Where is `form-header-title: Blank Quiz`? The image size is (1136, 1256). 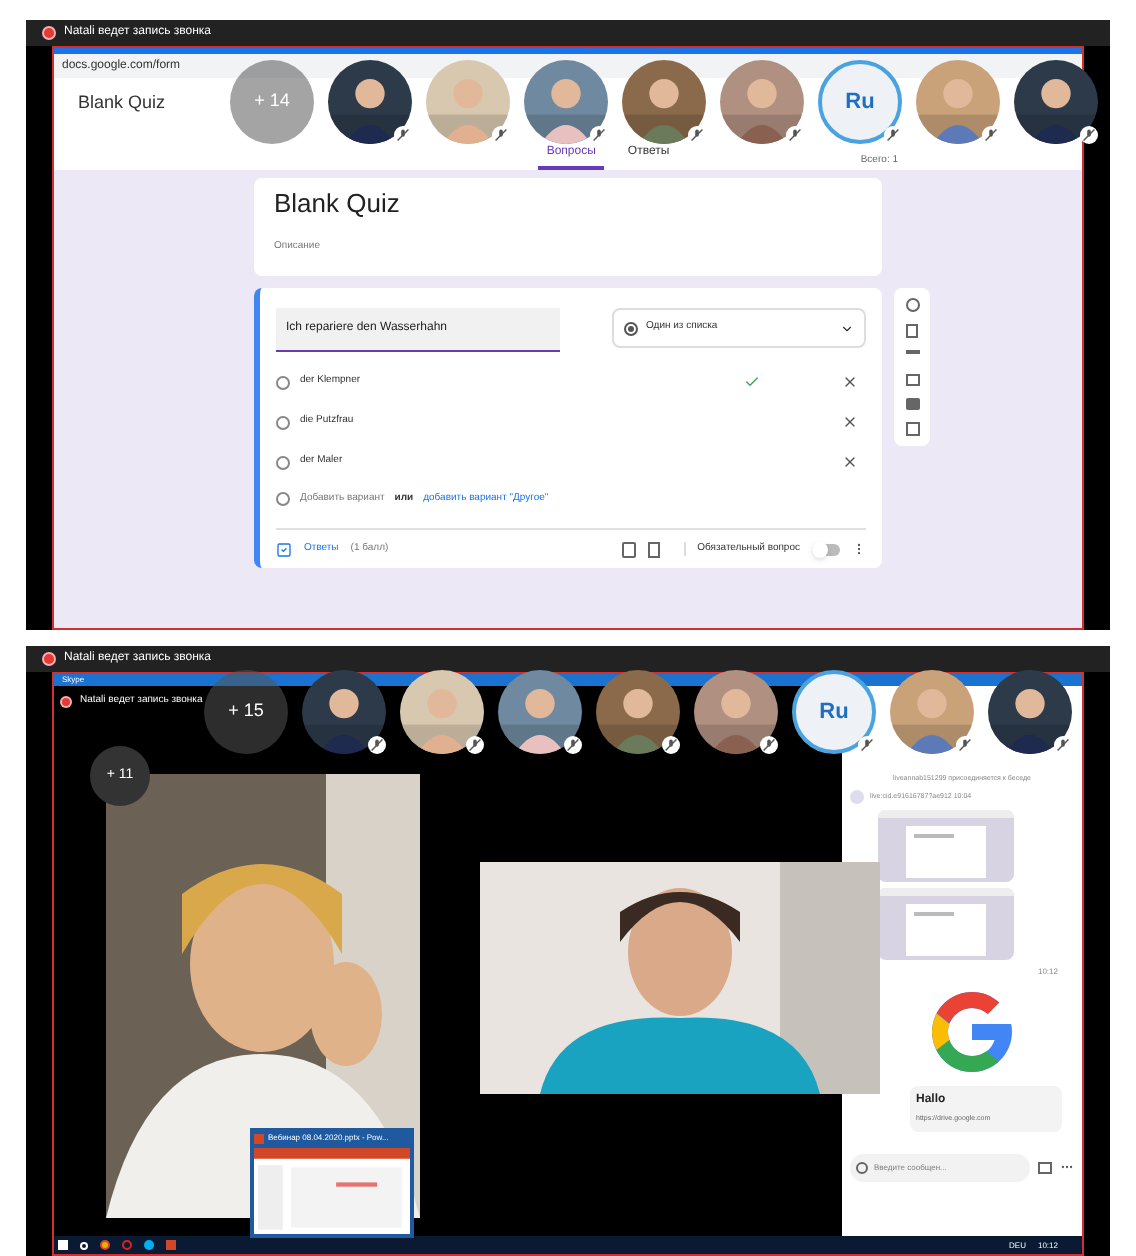
form-header-title: Blank Quiz is located at coordinates (338, 204).